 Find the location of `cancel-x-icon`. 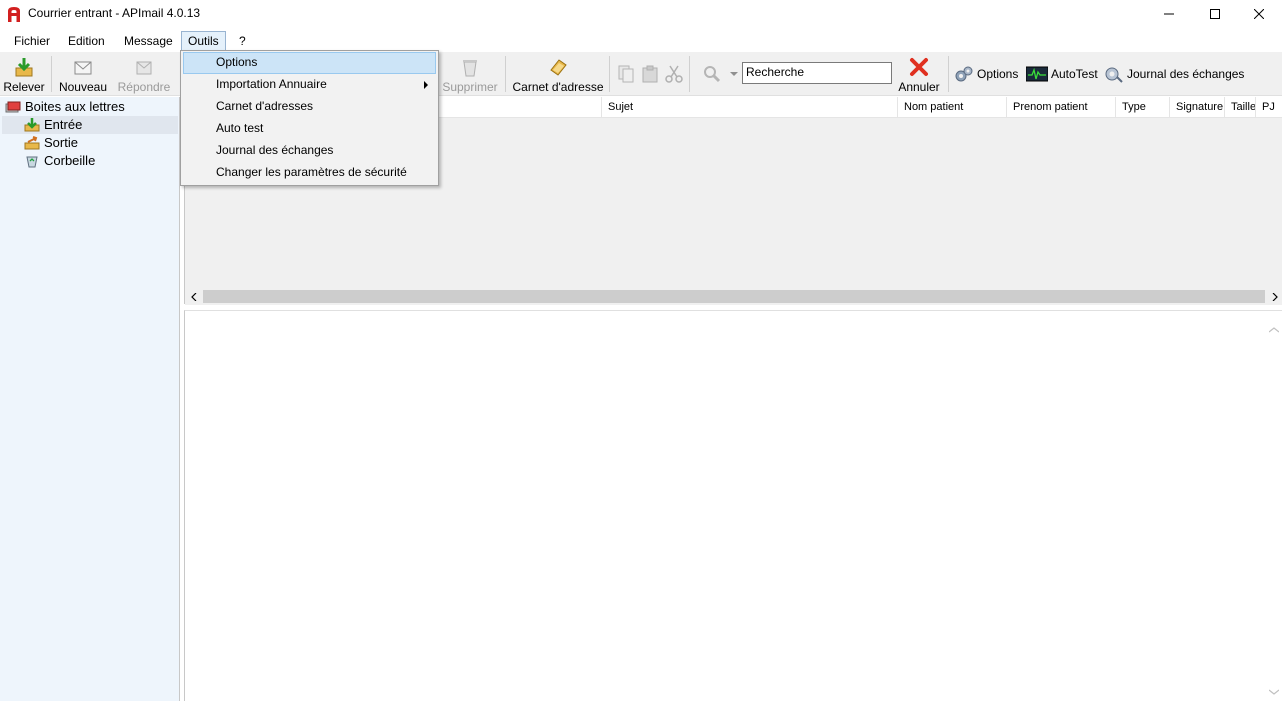

cancel-x-icon is located at coordinates (919, 67).